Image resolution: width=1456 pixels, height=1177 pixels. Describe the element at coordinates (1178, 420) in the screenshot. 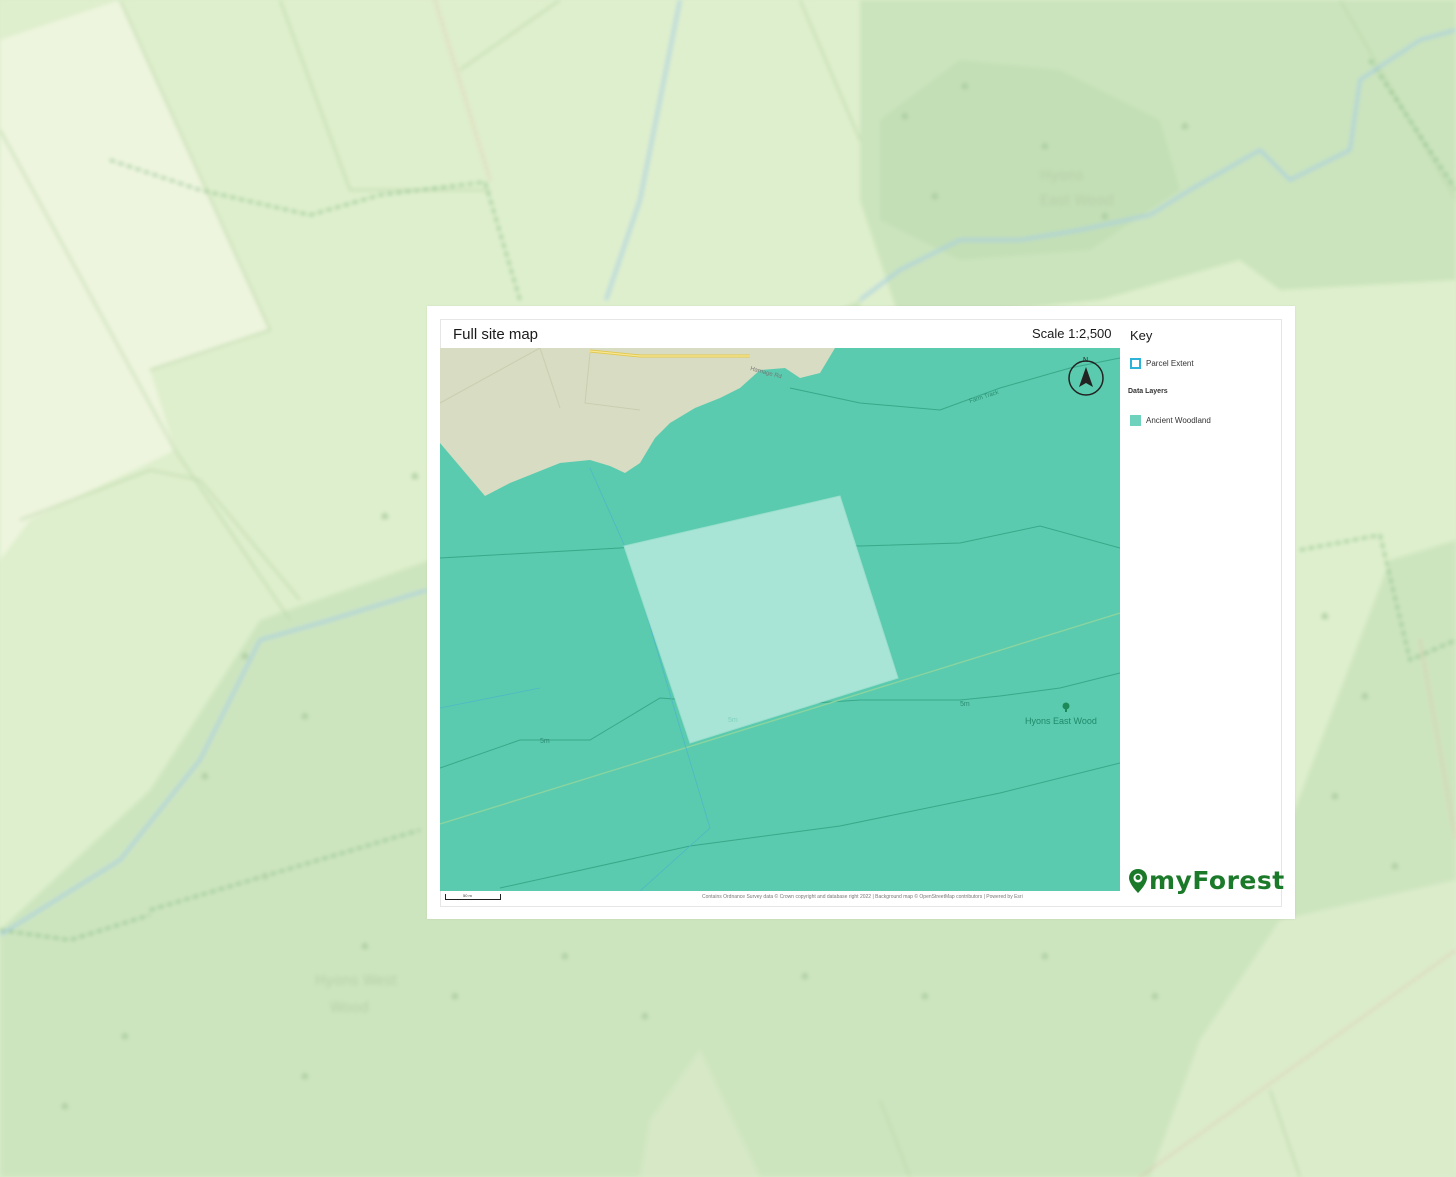

I see `key-item-label: Ancient Woodland` at that location.